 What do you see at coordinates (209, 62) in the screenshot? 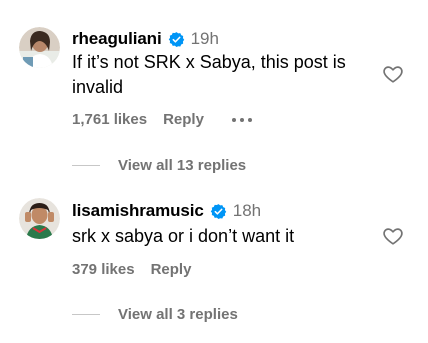
I see `comment-text-line: If it’s not SRK x Sabya, this post is` at bounding box center [209, 62].